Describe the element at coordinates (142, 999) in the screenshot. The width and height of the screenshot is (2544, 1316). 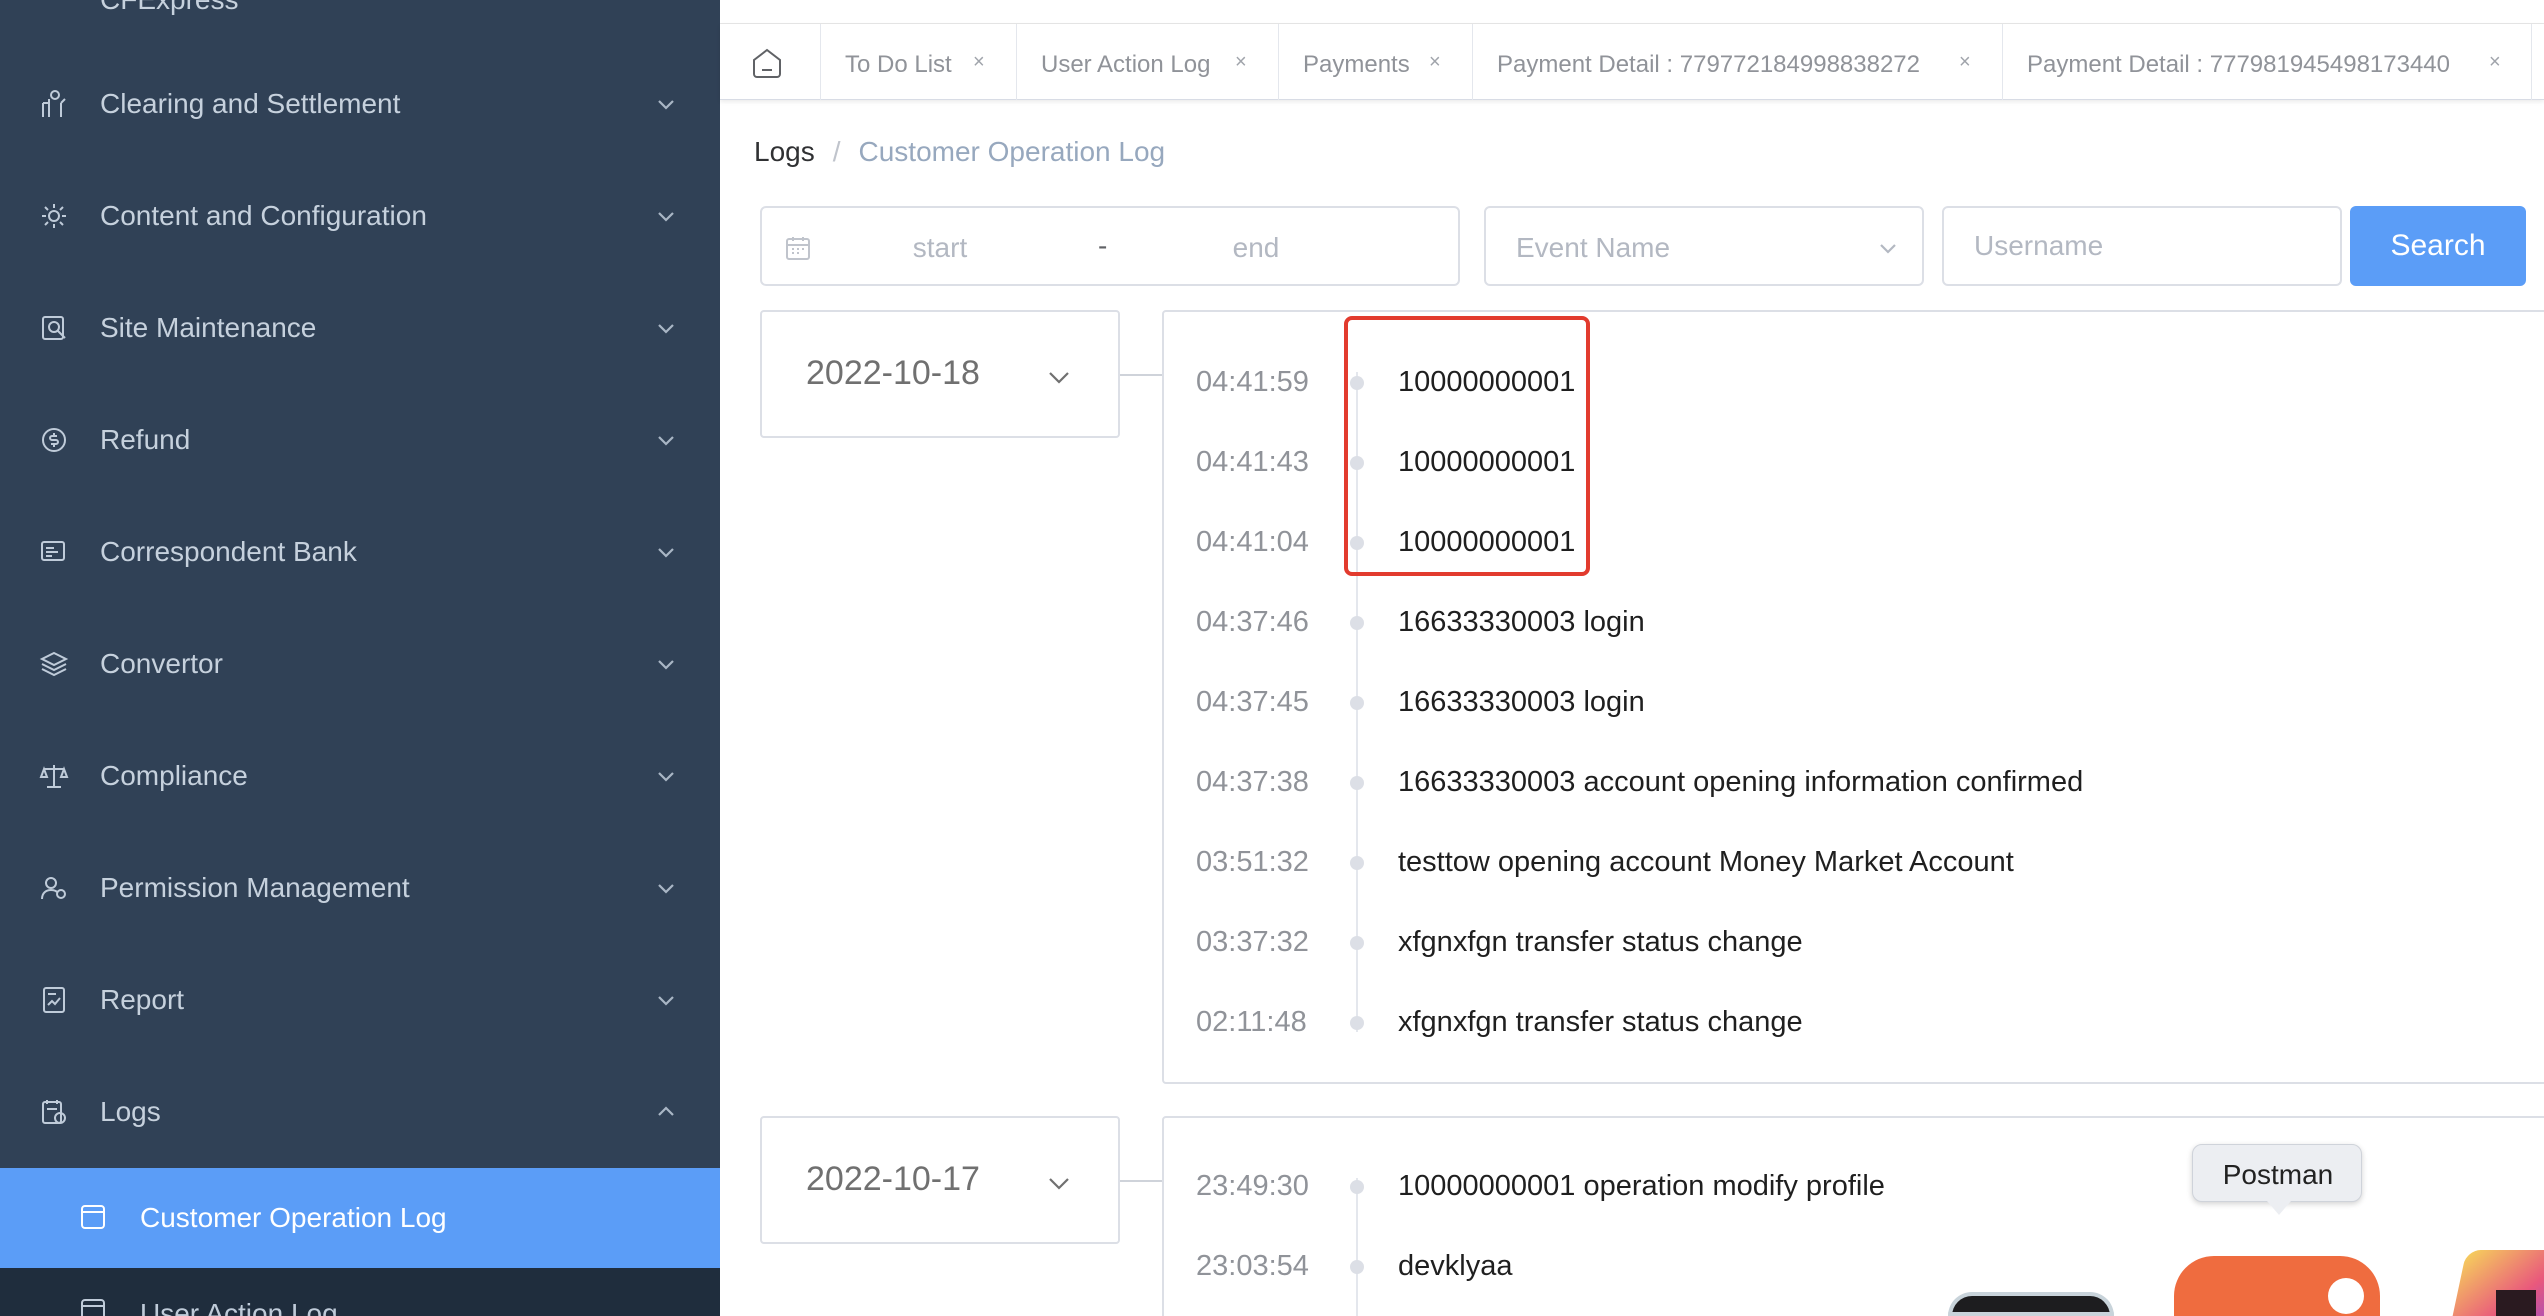
I see `sidebar-item-label: Report` at that location.